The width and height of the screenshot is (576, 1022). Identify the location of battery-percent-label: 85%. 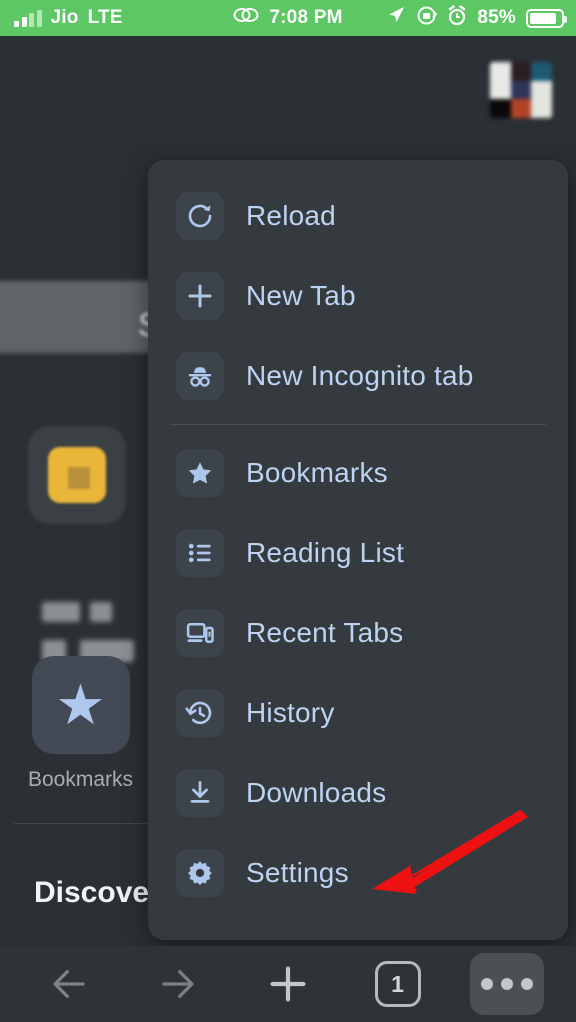
(496, 17).